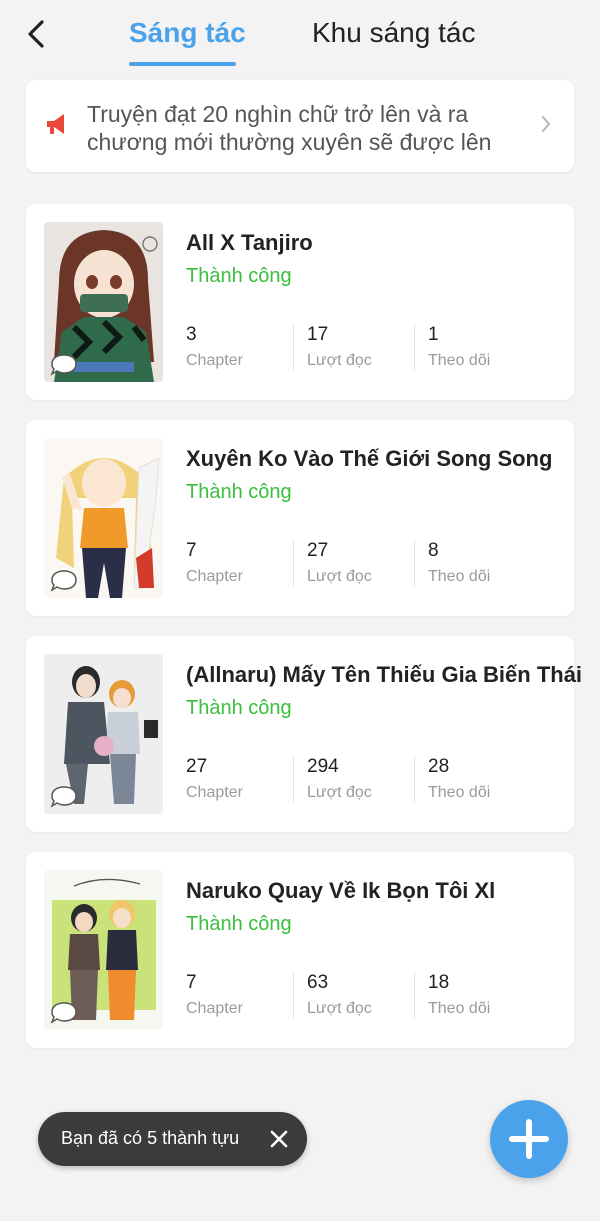 The image size is (600, 1221). I want to click on stat-chapters: 3 Chapter, so click(214, 348).